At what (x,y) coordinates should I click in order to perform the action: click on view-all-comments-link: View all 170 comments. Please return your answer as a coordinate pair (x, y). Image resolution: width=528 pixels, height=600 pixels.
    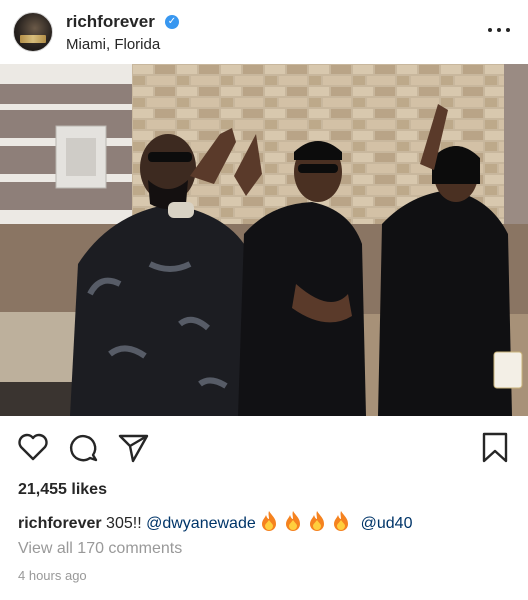
    Looking at the image, I should click on (100, 549).